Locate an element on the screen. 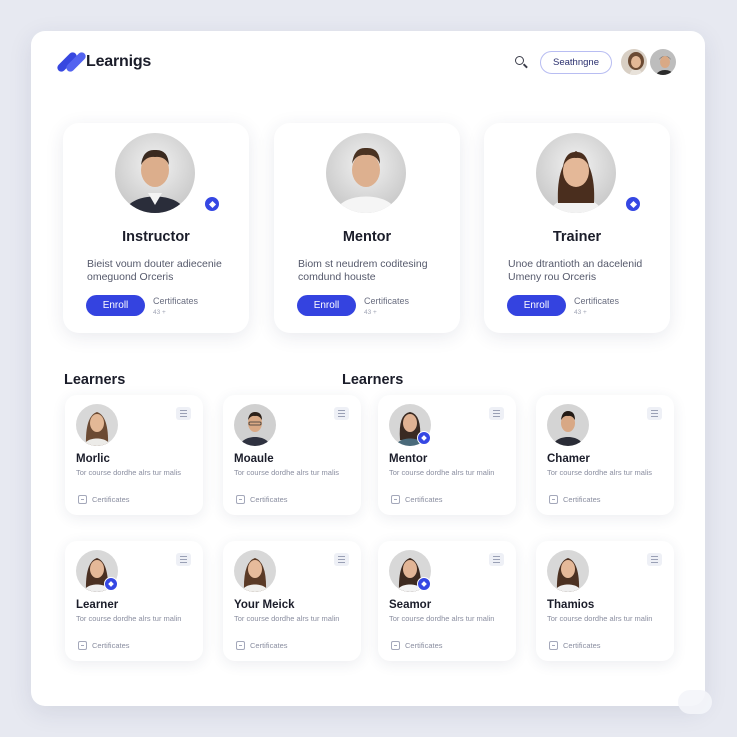 The width and height of the screenshot is (737, 737). learner-name: Morlic is located at coordinates (93, 459).